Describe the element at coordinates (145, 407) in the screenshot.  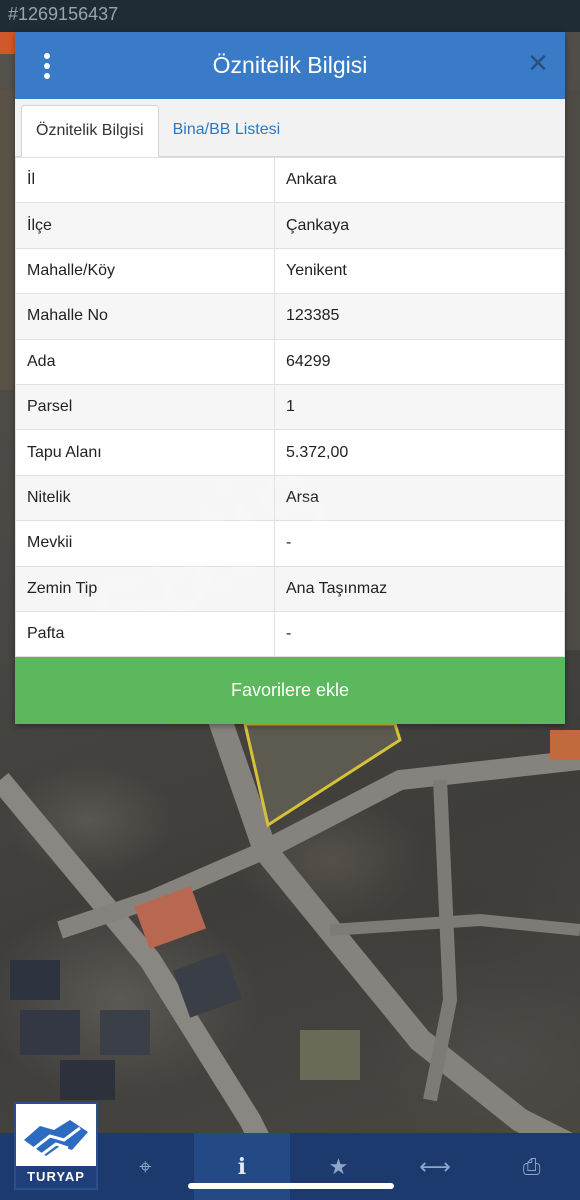
I see `attribute-key: Parsel` at that location.